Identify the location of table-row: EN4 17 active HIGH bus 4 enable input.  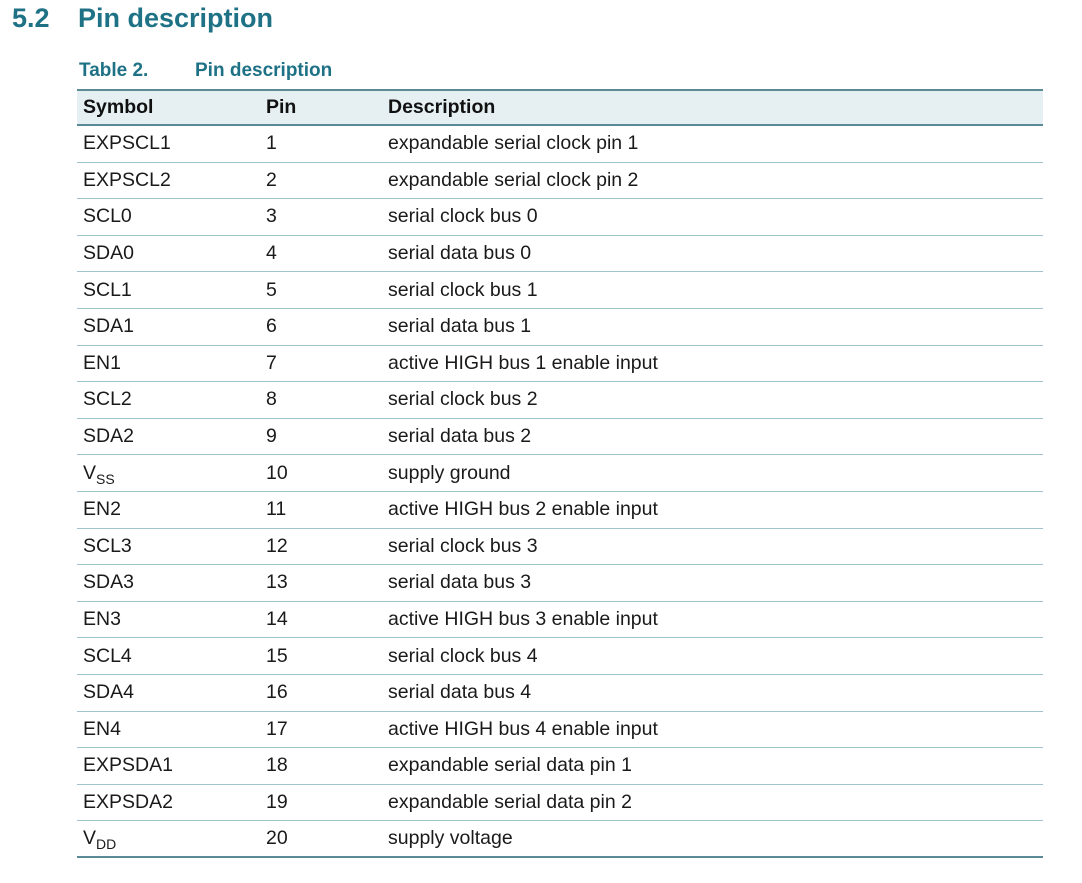
(560, 730).